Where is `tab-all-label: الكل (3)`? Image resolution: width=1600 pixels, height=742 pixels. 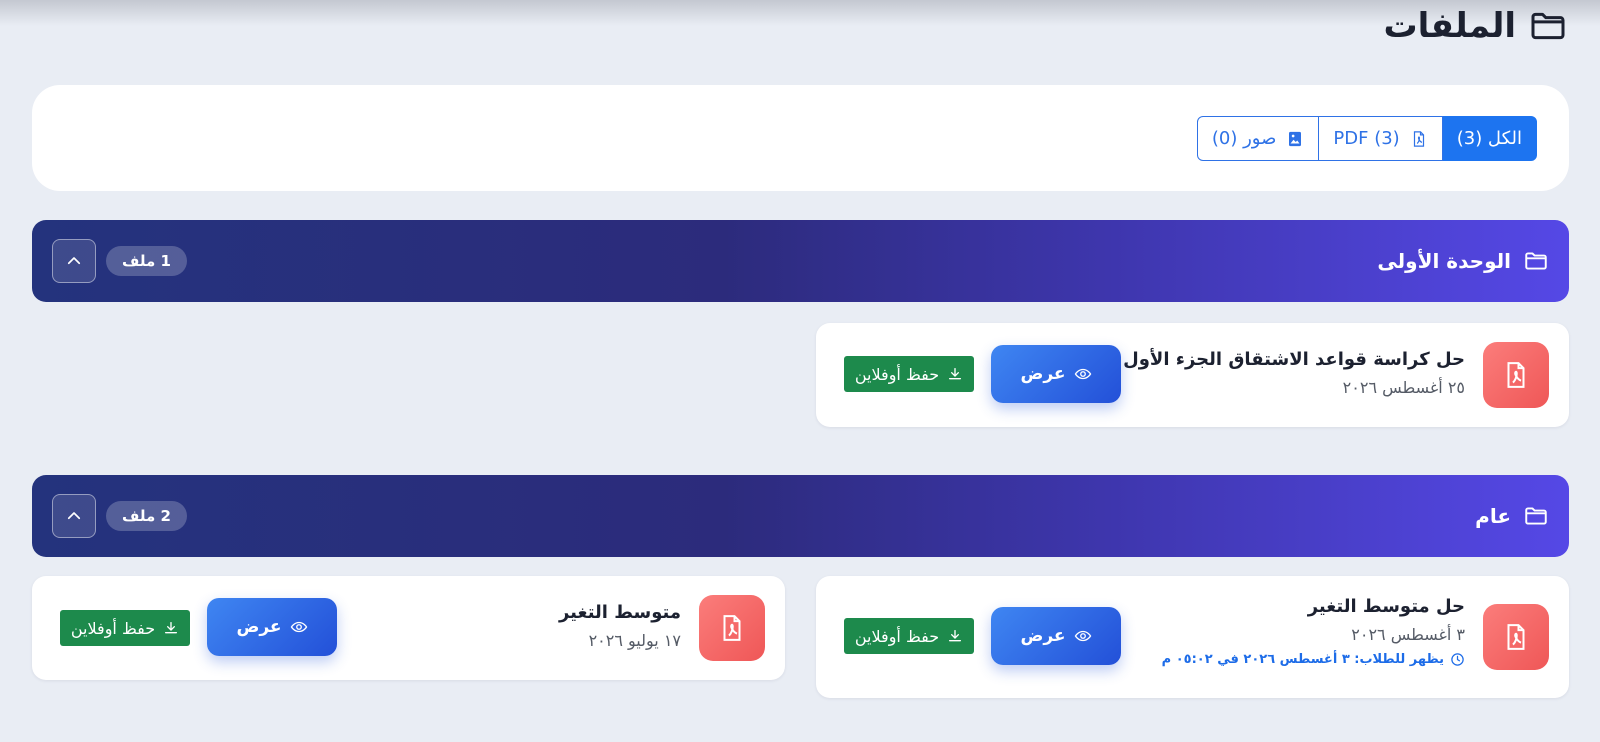
tab-all-label: الكل (3) is located at coordinates (1489, 138).